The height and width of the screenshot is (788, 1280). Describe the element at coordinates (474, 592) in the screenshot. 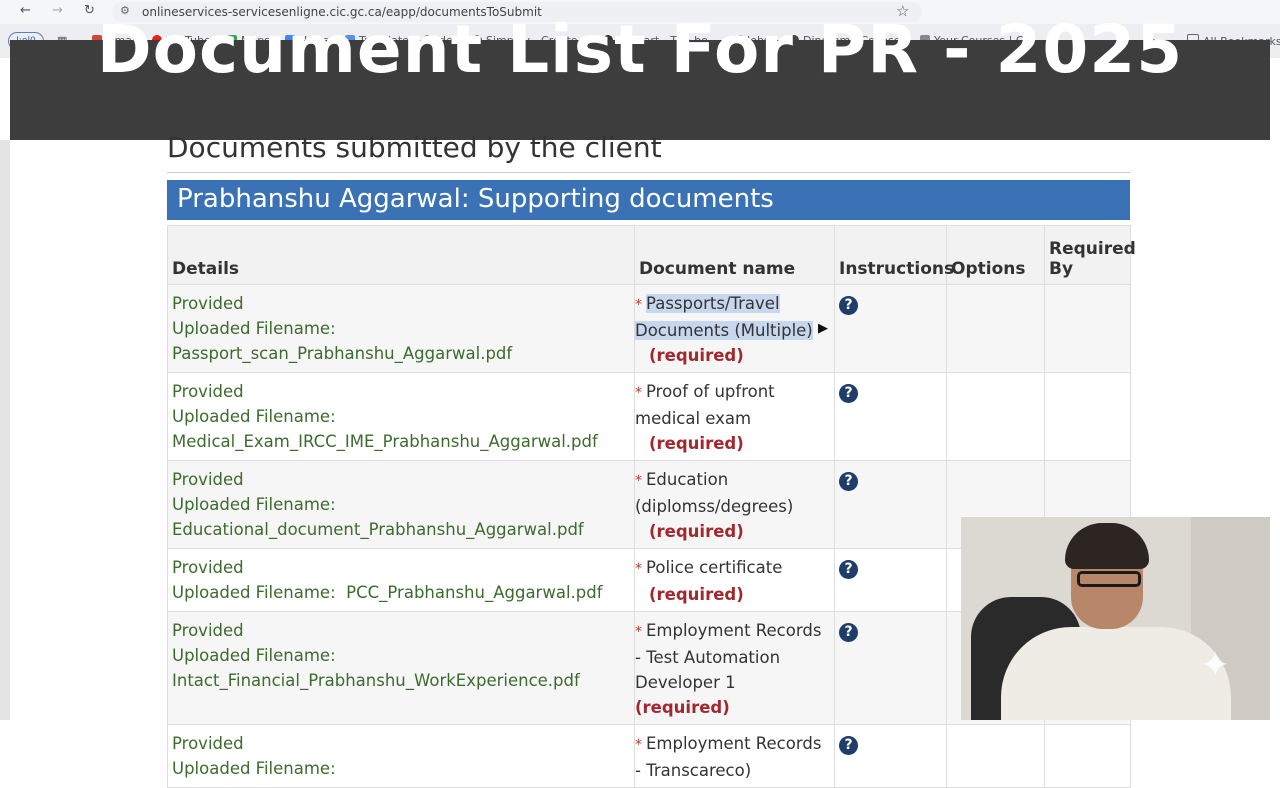

I see `uploaded-filename: PCC_Prabhanshu_Aggarwal.pdf` at that location.